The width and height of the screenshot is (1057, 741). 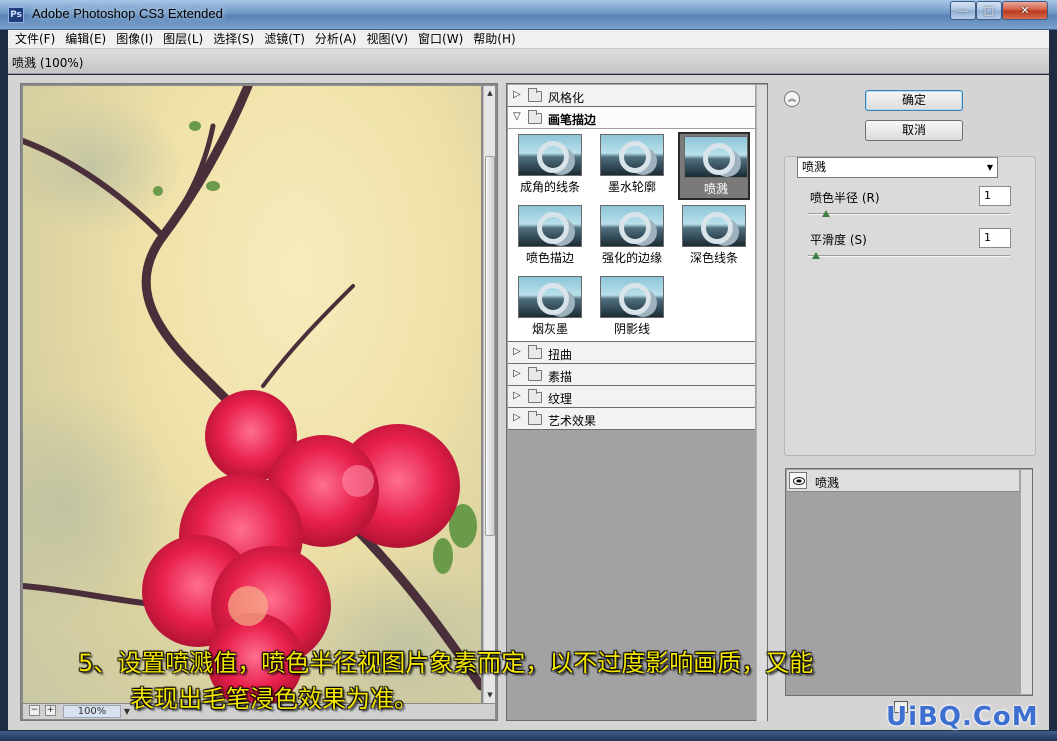 I want to click on cancel-button: 取消, so click(x=914, y=130).